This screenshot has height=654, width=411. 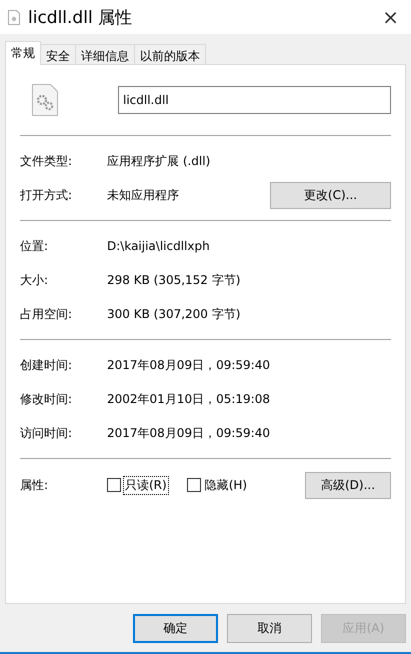 I want to click on checkbox-label: 只读(R), so click(x=146, y=485).